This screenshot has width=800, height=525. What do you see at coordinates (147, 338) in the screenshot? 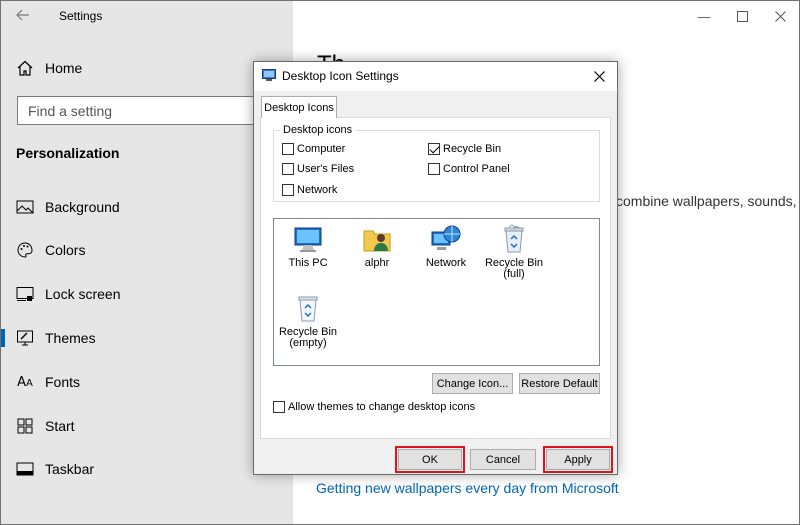
I see `sidebar-item-themes: Themes` at bounding box center [147, 338].